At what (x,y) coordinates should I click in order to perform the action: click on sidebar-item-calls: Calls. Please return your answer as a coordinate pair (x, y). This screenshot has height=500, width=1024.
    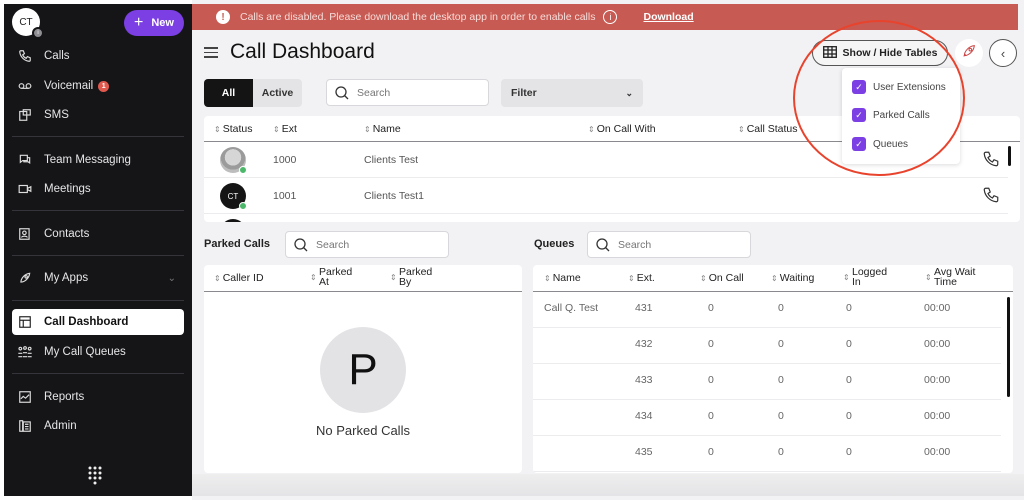
    Looking at the image, I should click on (98, 56).